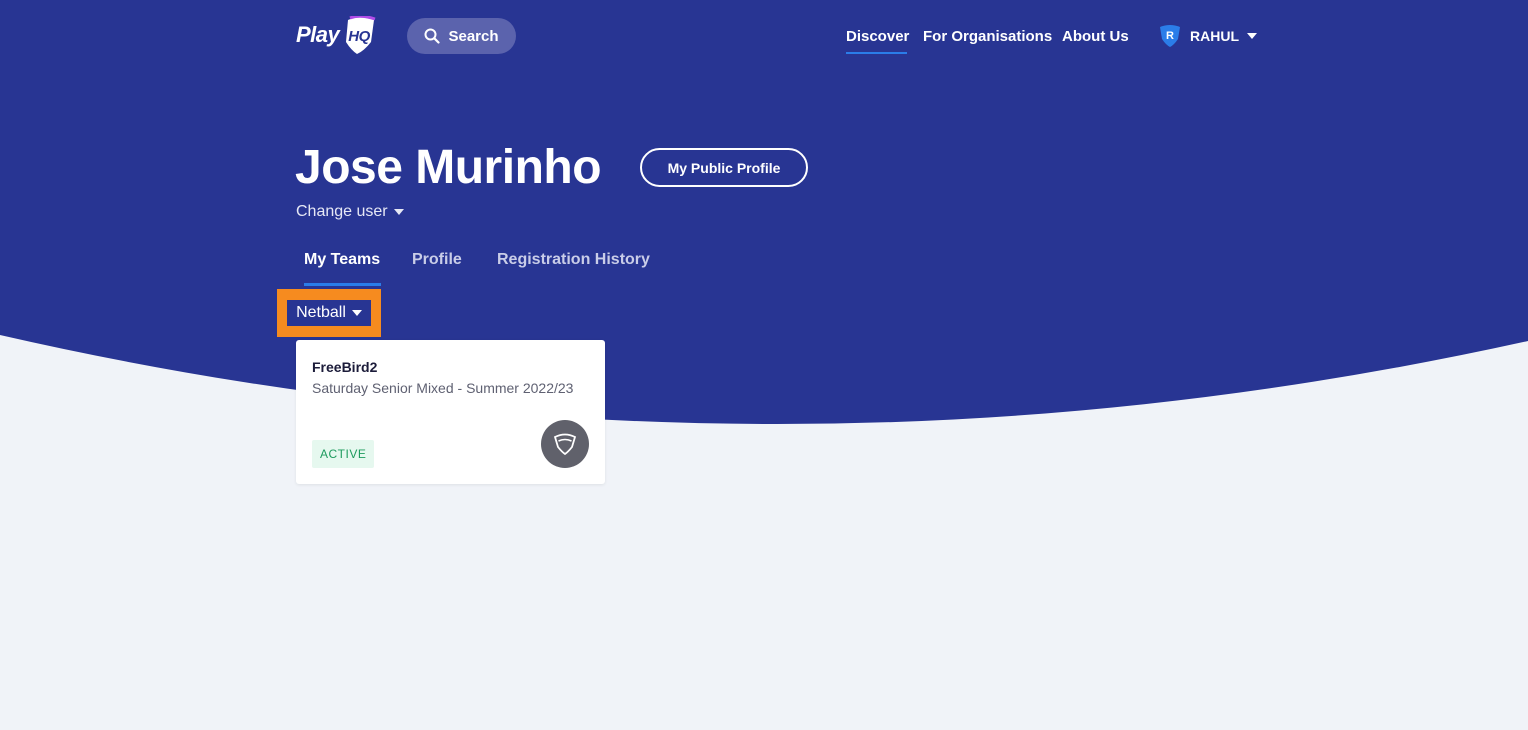 The width and height of the screenshot is (1528, 730). I want to click on nav-about-us: About Us, so click(1095, 36).